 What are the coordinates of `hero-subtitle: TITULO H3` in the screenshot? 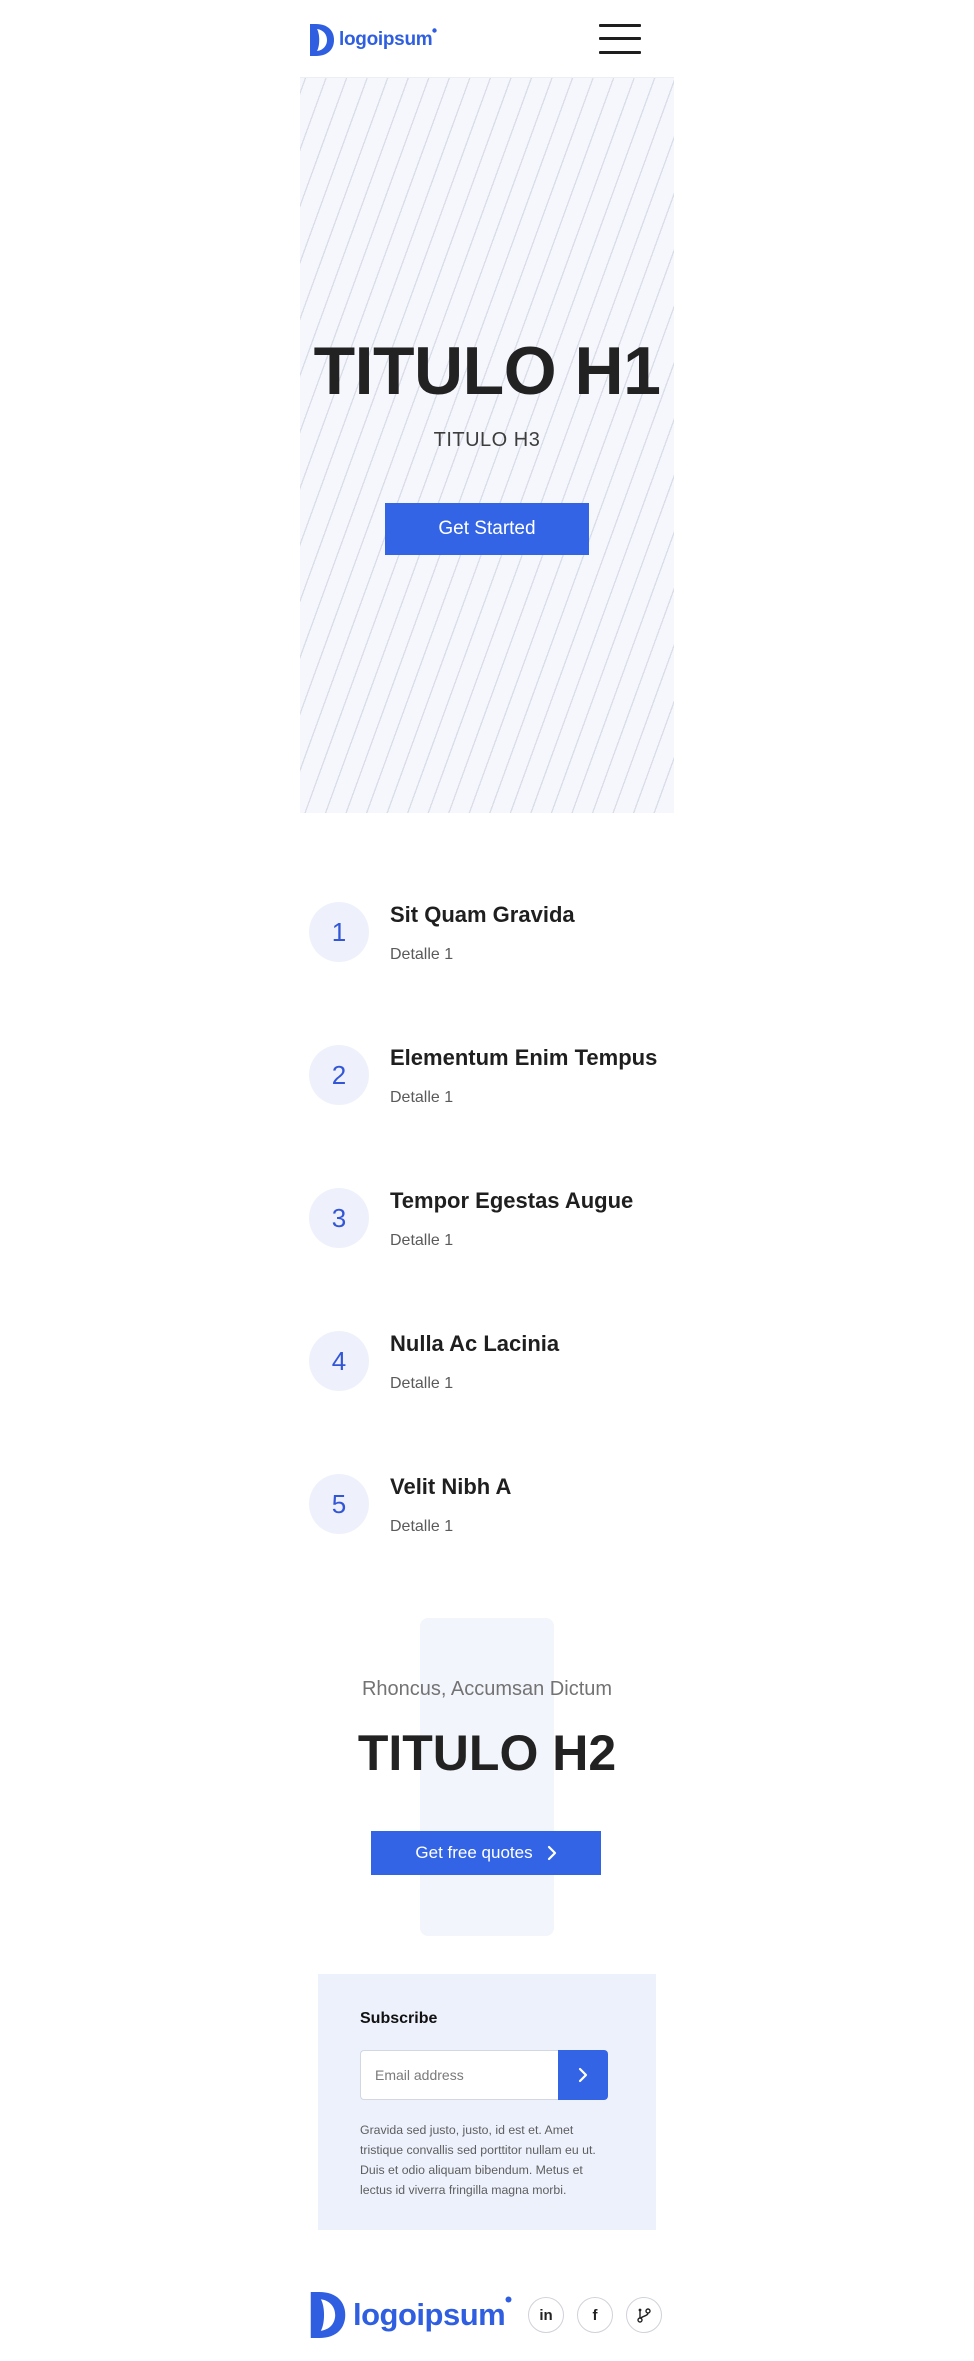 It's located at (487, 440).